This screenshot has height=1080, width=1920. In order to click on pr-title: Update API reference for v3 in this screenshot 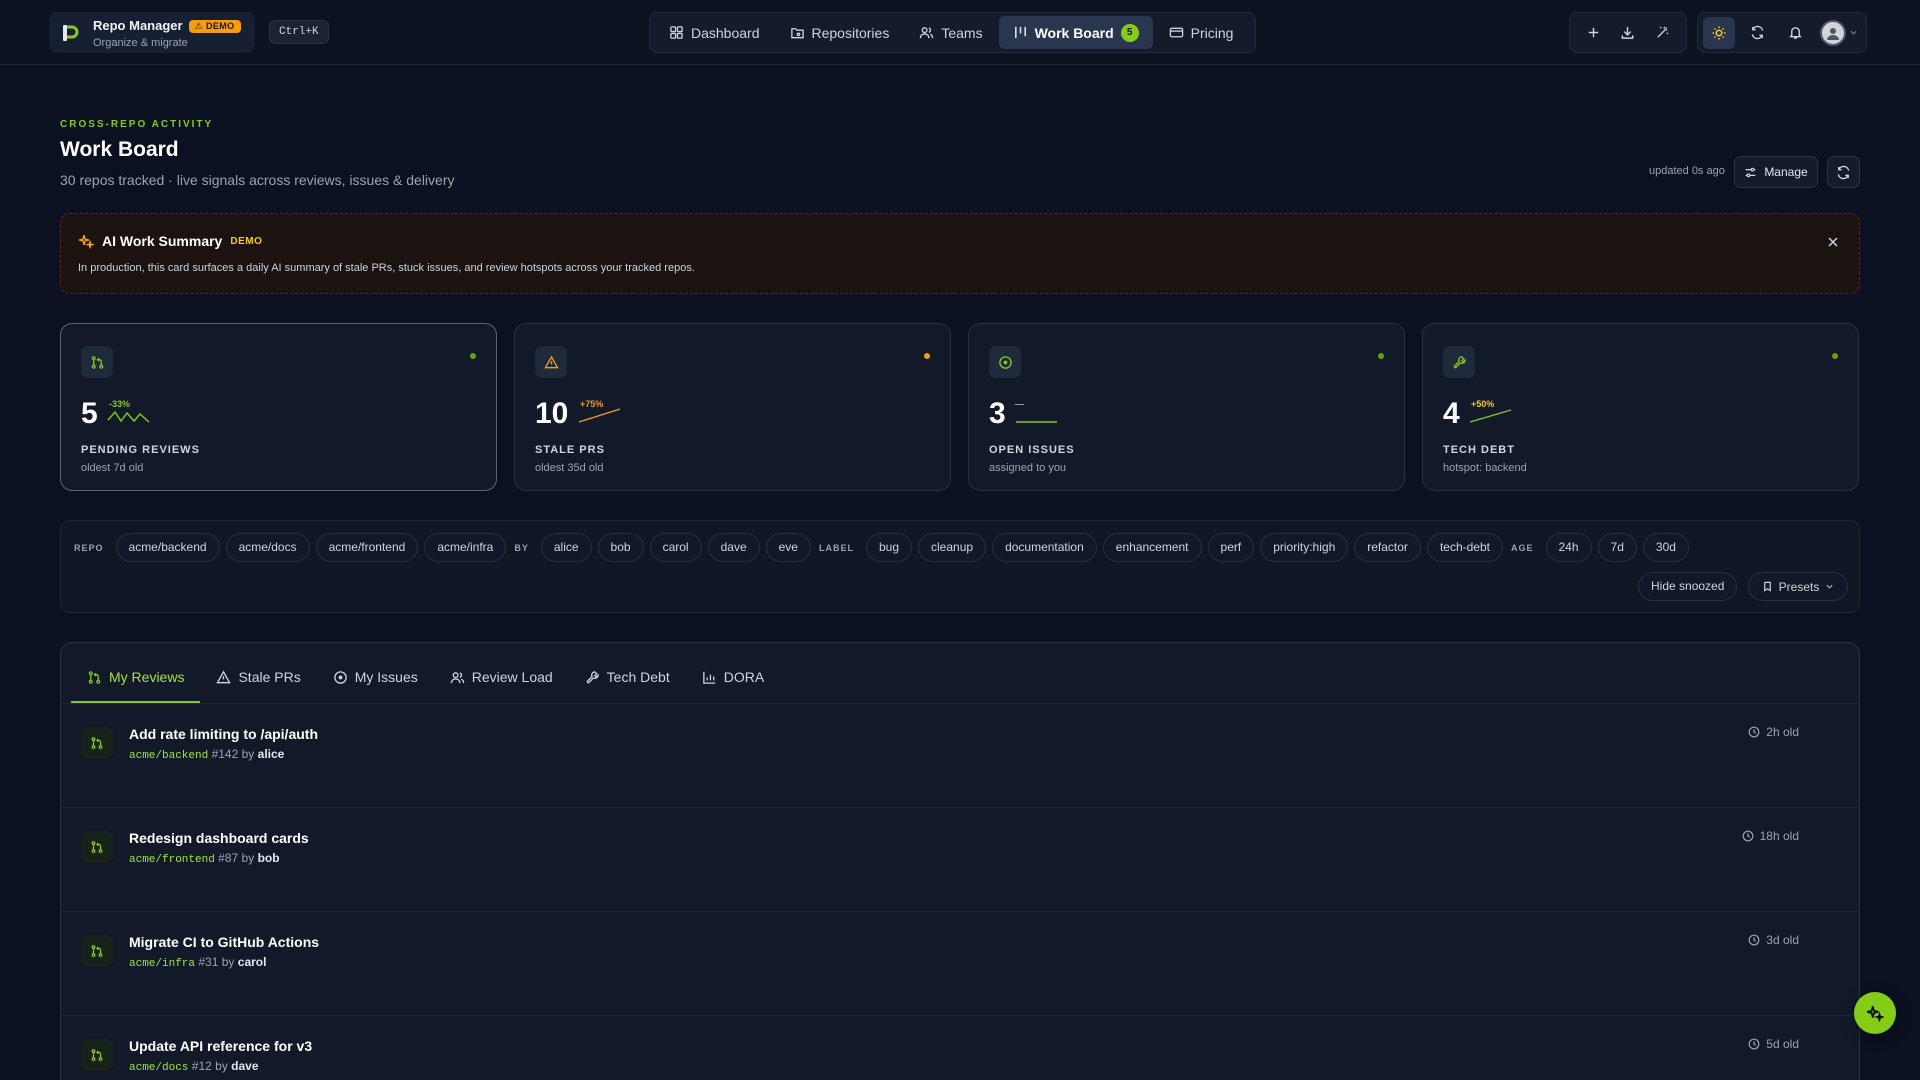, I will do `click(220, 1046)`.